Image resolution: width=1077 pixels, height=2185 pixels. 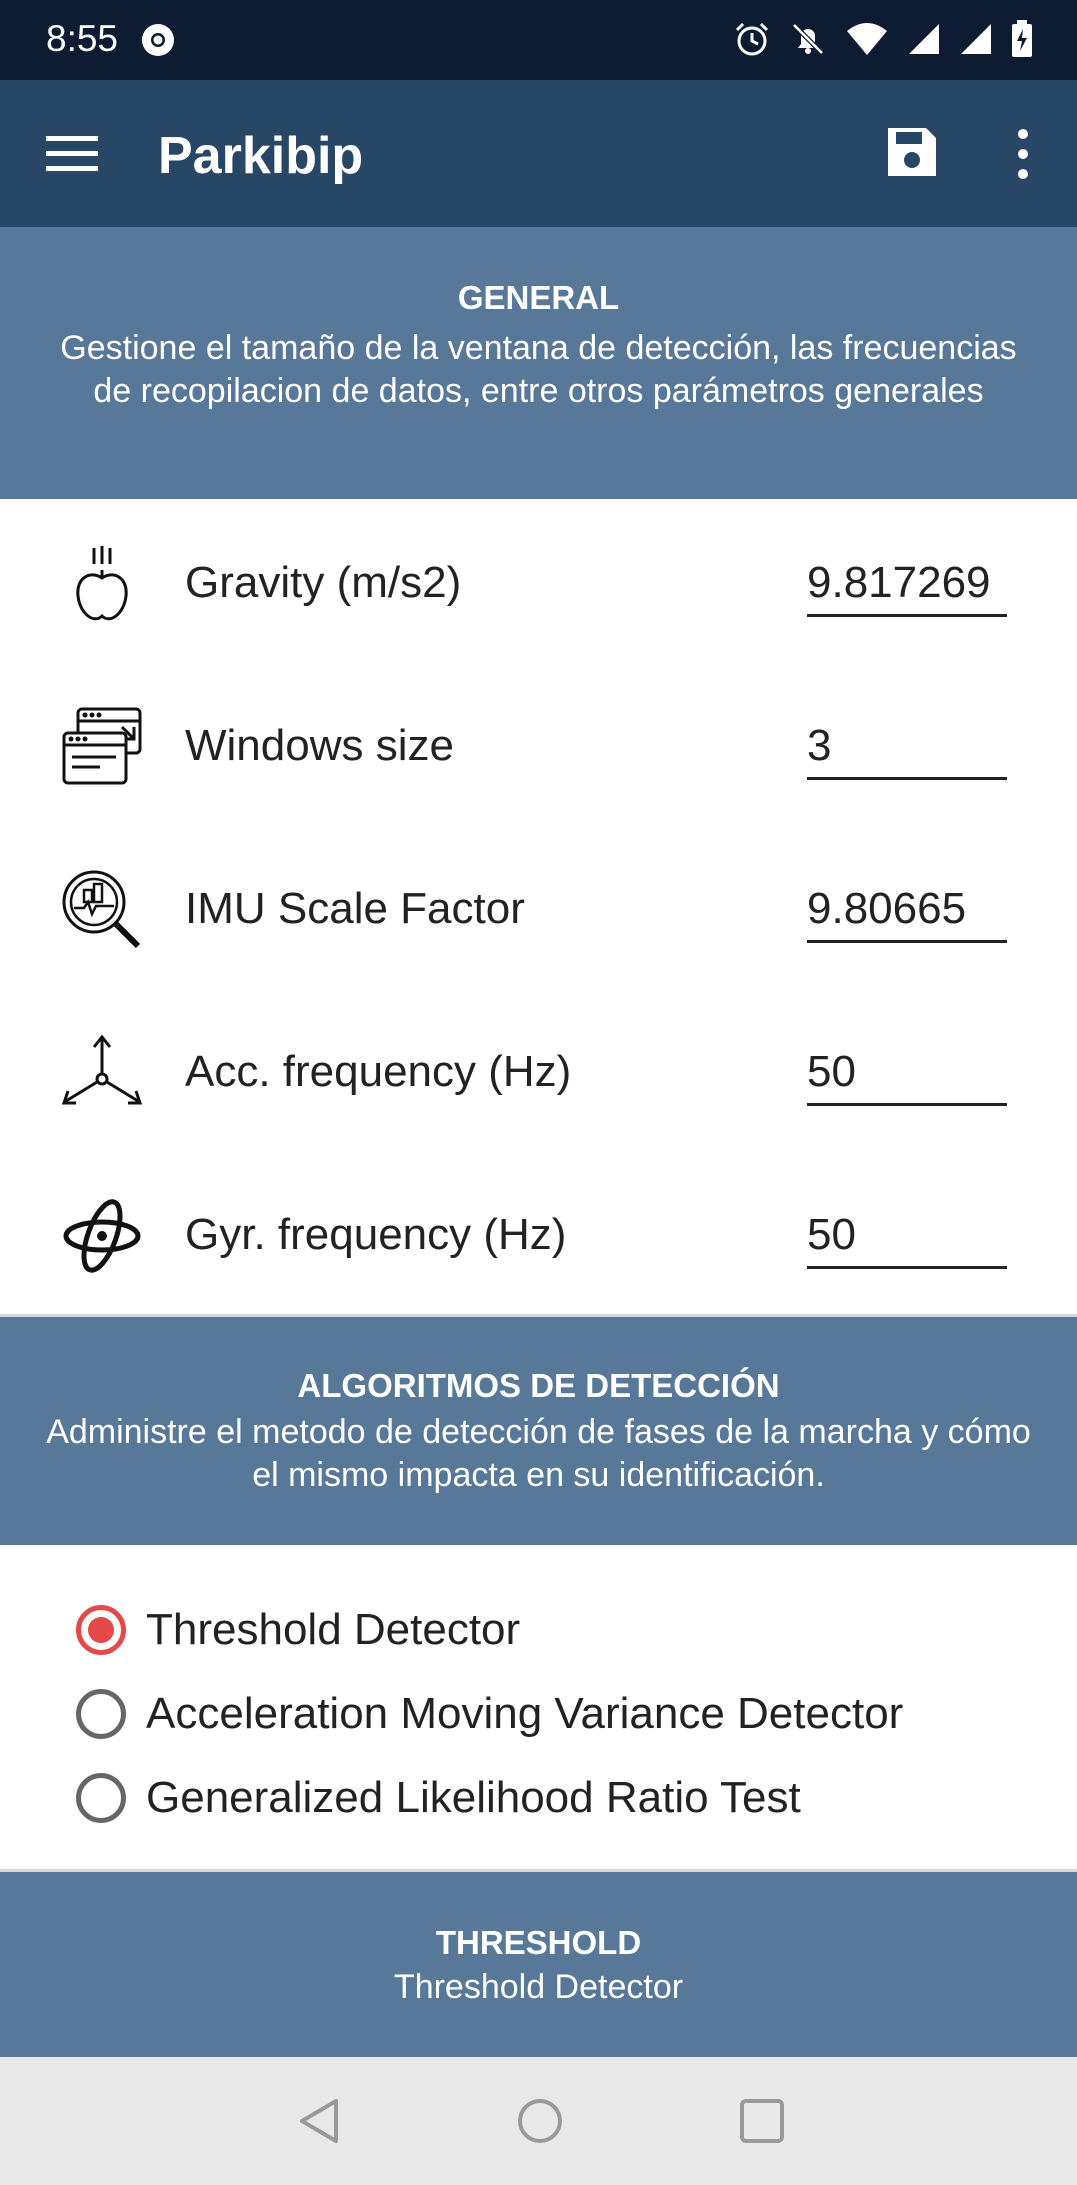 What do you see at coordinates (538, 1385) in the screenshot?
I see `section-title: ALGORITMOS DE DETECCIÓN` at bounding box center [538, 1385].